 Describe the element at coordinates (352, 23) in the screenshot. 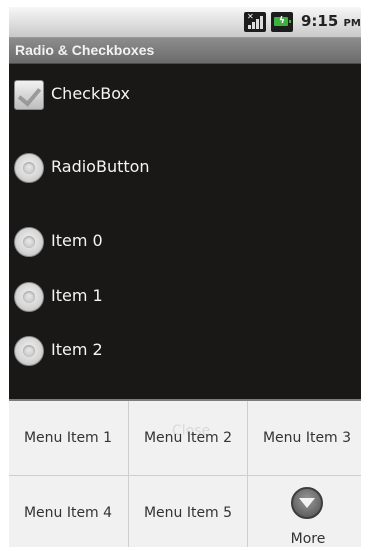

I see `clock-ampm: PM` at that location.